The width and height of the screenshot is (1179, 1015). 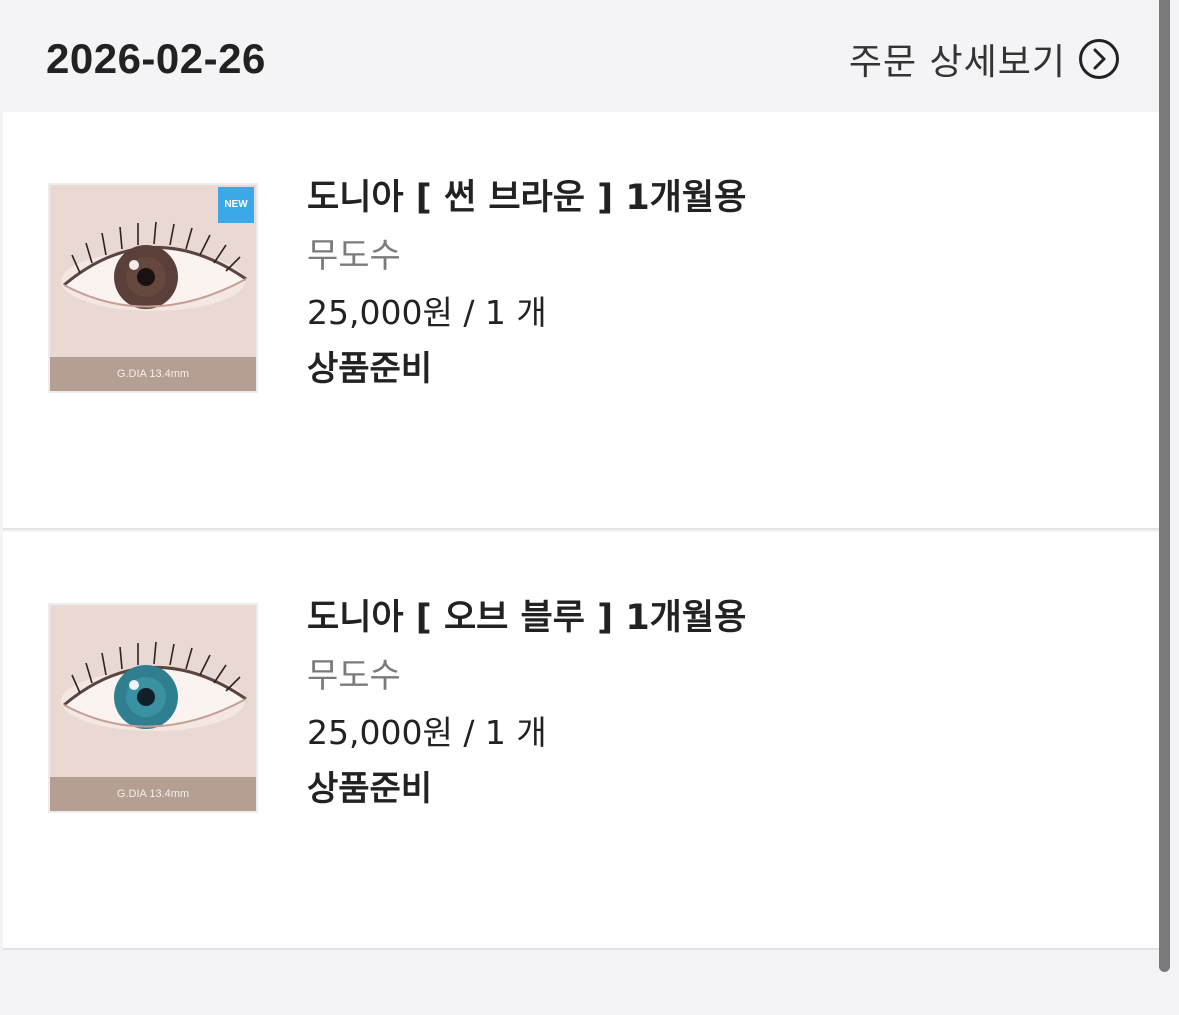 What do you see at coordinates (153, 708) in the screenshot?
I see `product-thumbnail: G.DIA 13.4mm` at bounding box center [153, 708].